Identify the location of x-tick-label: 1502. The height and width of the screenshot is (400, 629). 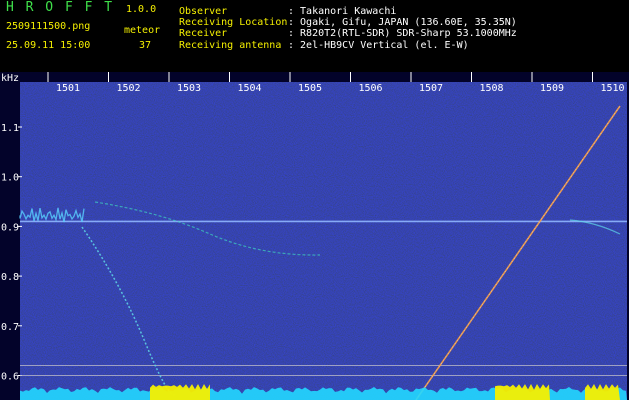
(128, 88).